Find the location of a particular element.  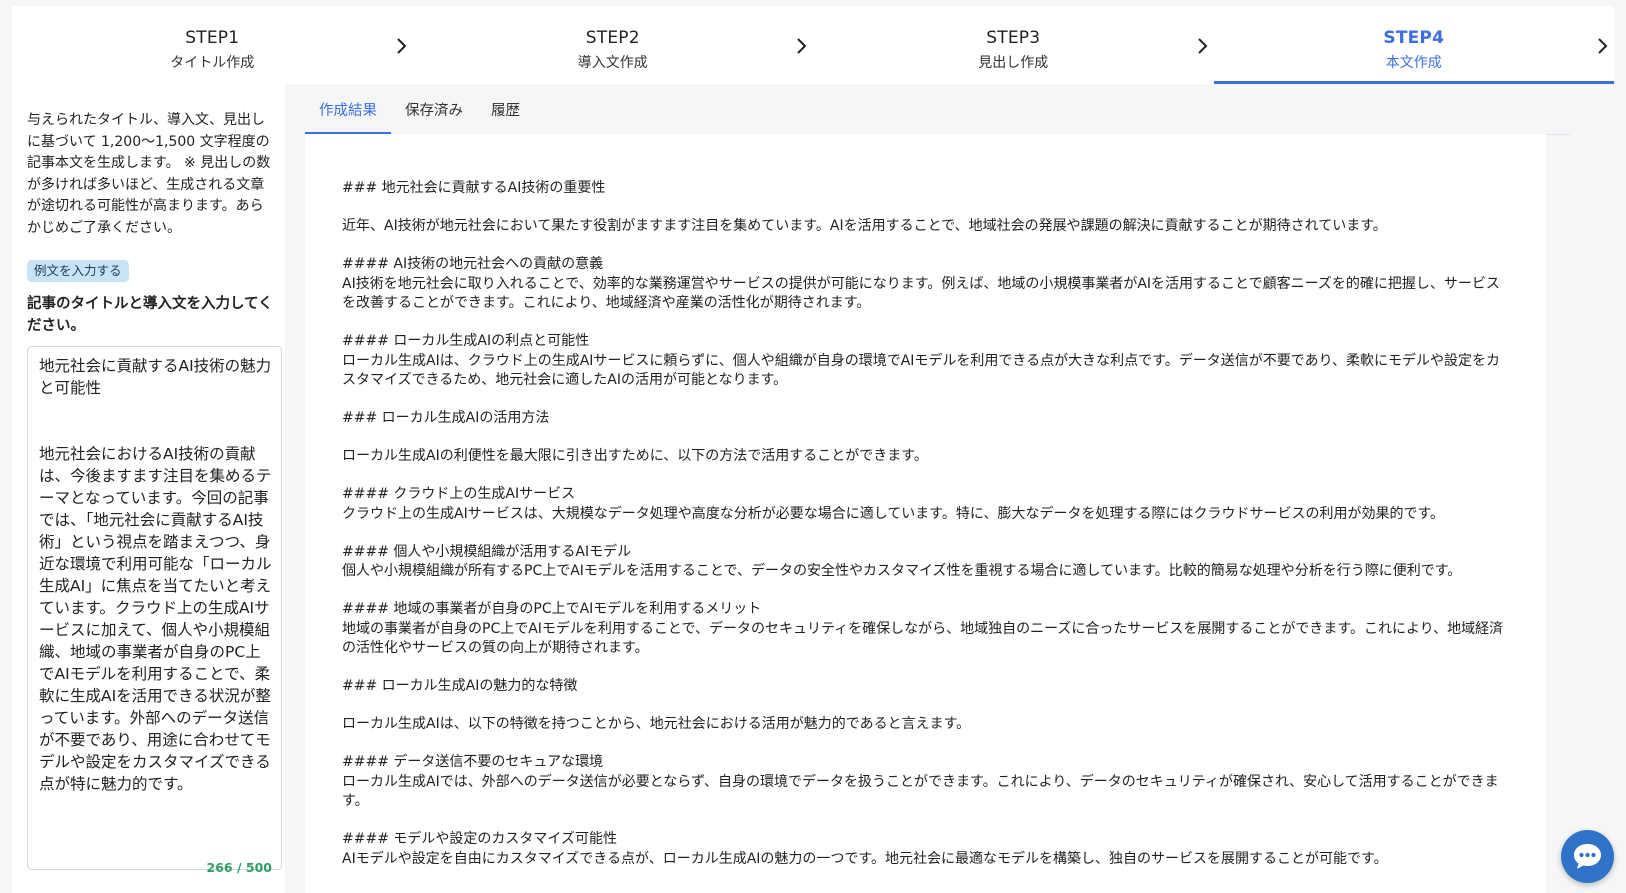

chat-bubble-icon is located at coordinates (1587, 856).